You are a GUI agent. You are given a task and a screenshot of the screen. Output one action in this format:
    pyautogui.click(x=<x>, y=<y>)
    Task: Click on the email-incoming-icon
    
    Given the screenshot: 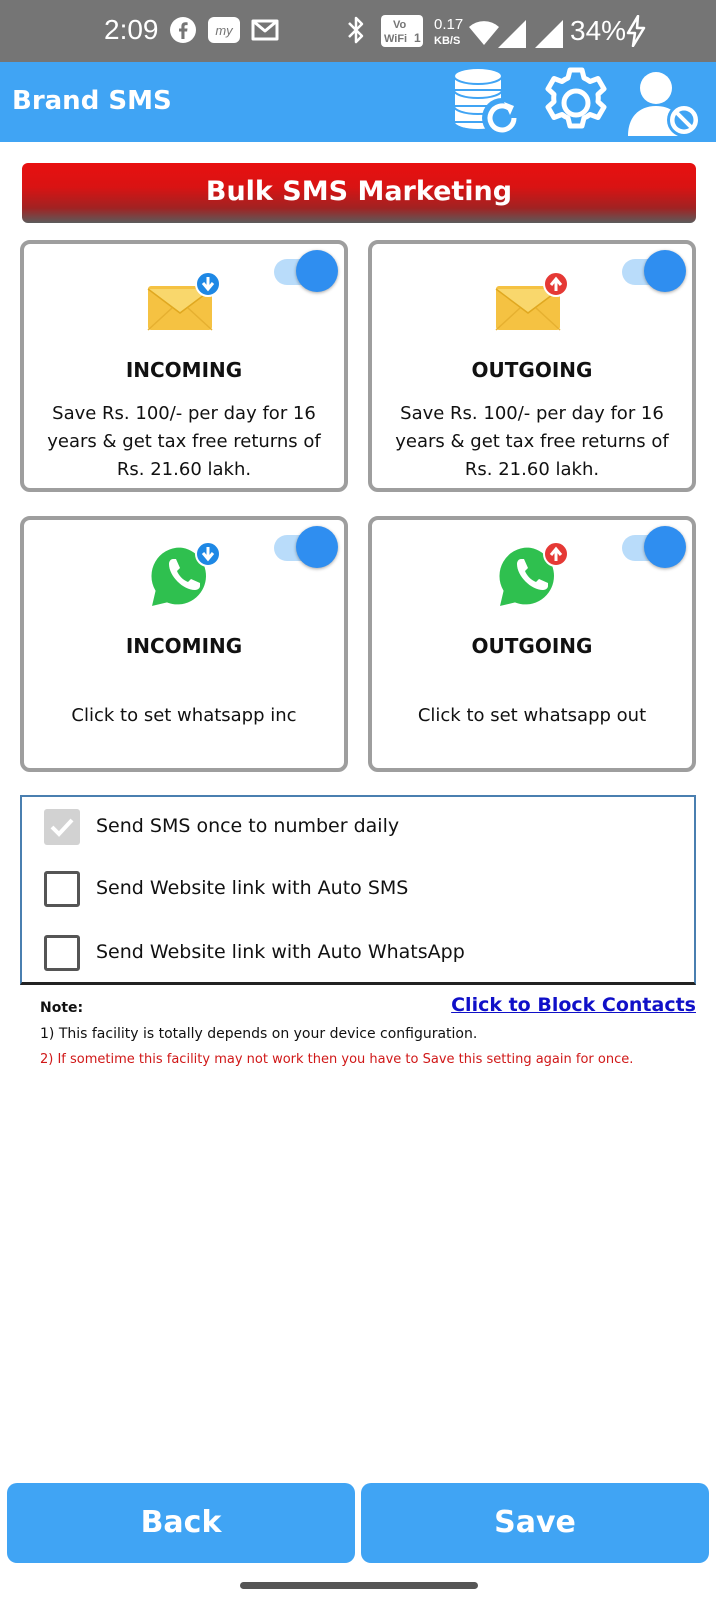 What is the action you would take?
    pyautogui.click(x=186, y=303)
    